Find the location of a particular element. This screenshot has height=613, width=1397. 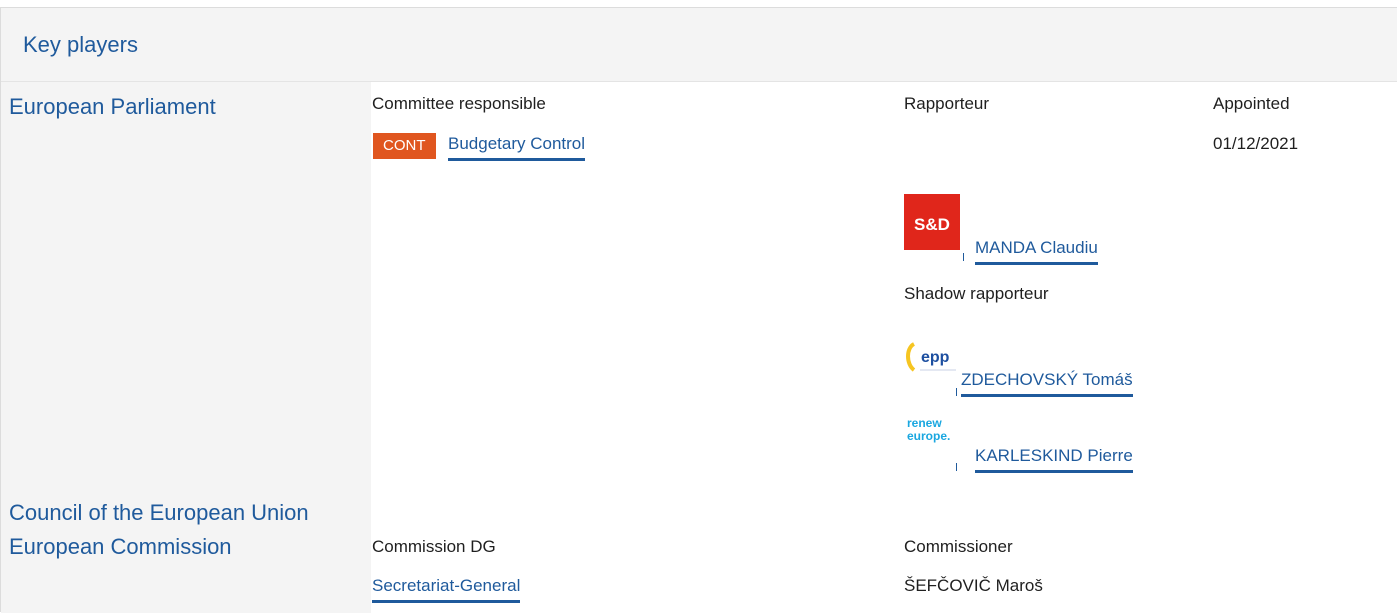

sd-group-logo: S&D is located at coordinates (932, 222).